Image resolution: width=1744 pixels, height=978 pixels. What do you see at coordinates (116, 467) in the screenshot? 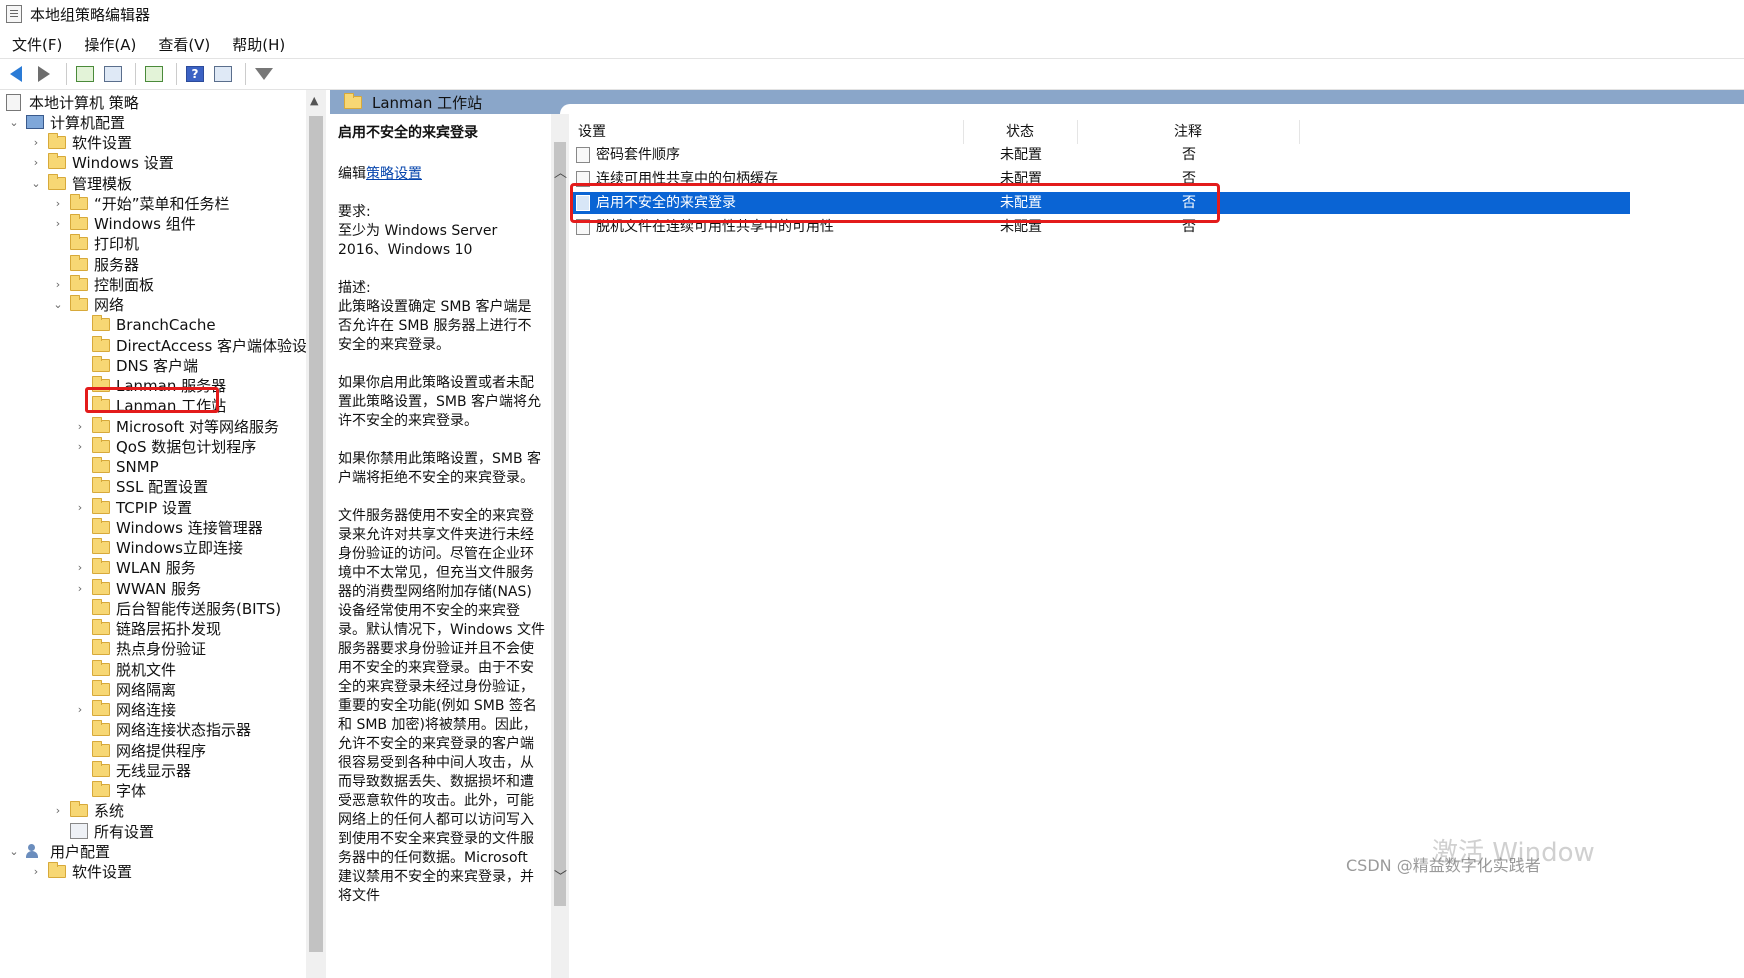
I see `tree-item: SNMP` at bounding box center [116, 467].